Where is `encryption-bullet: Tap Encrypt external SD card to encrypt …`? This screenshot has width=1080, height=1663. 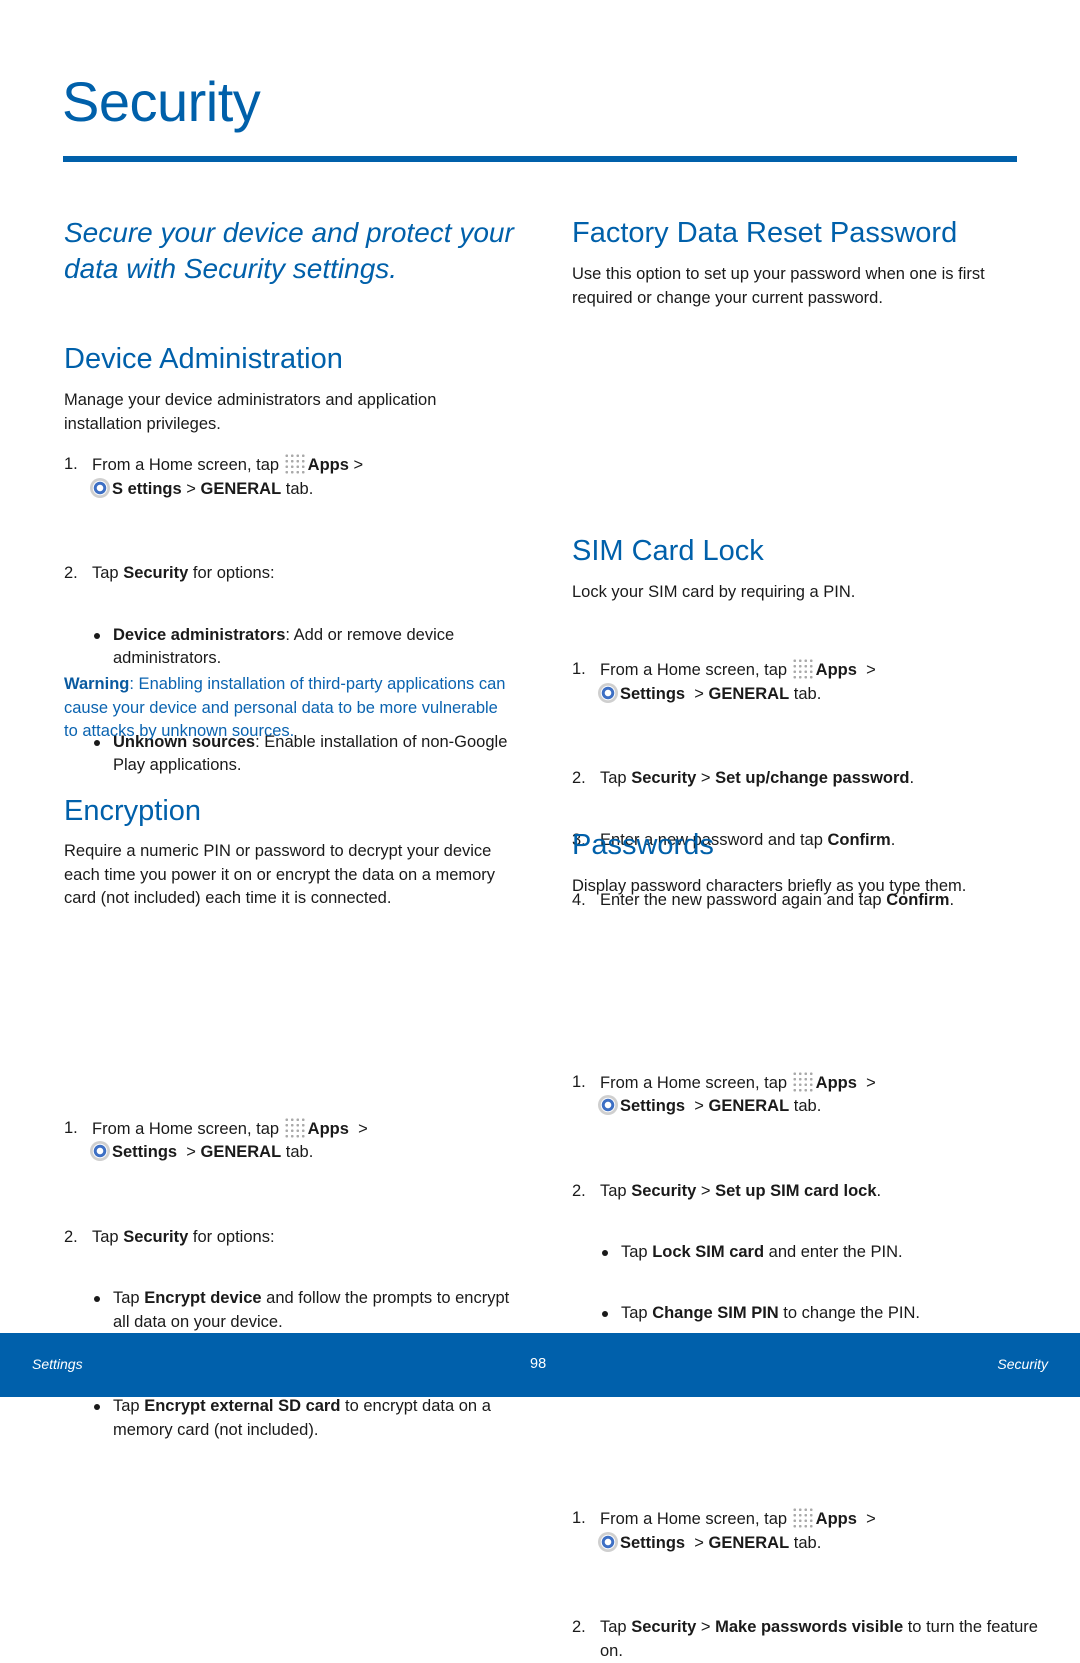
encryption-bullet: Tap Encrypt external SD card to encrypt … is located at coordinates (298, 1418).